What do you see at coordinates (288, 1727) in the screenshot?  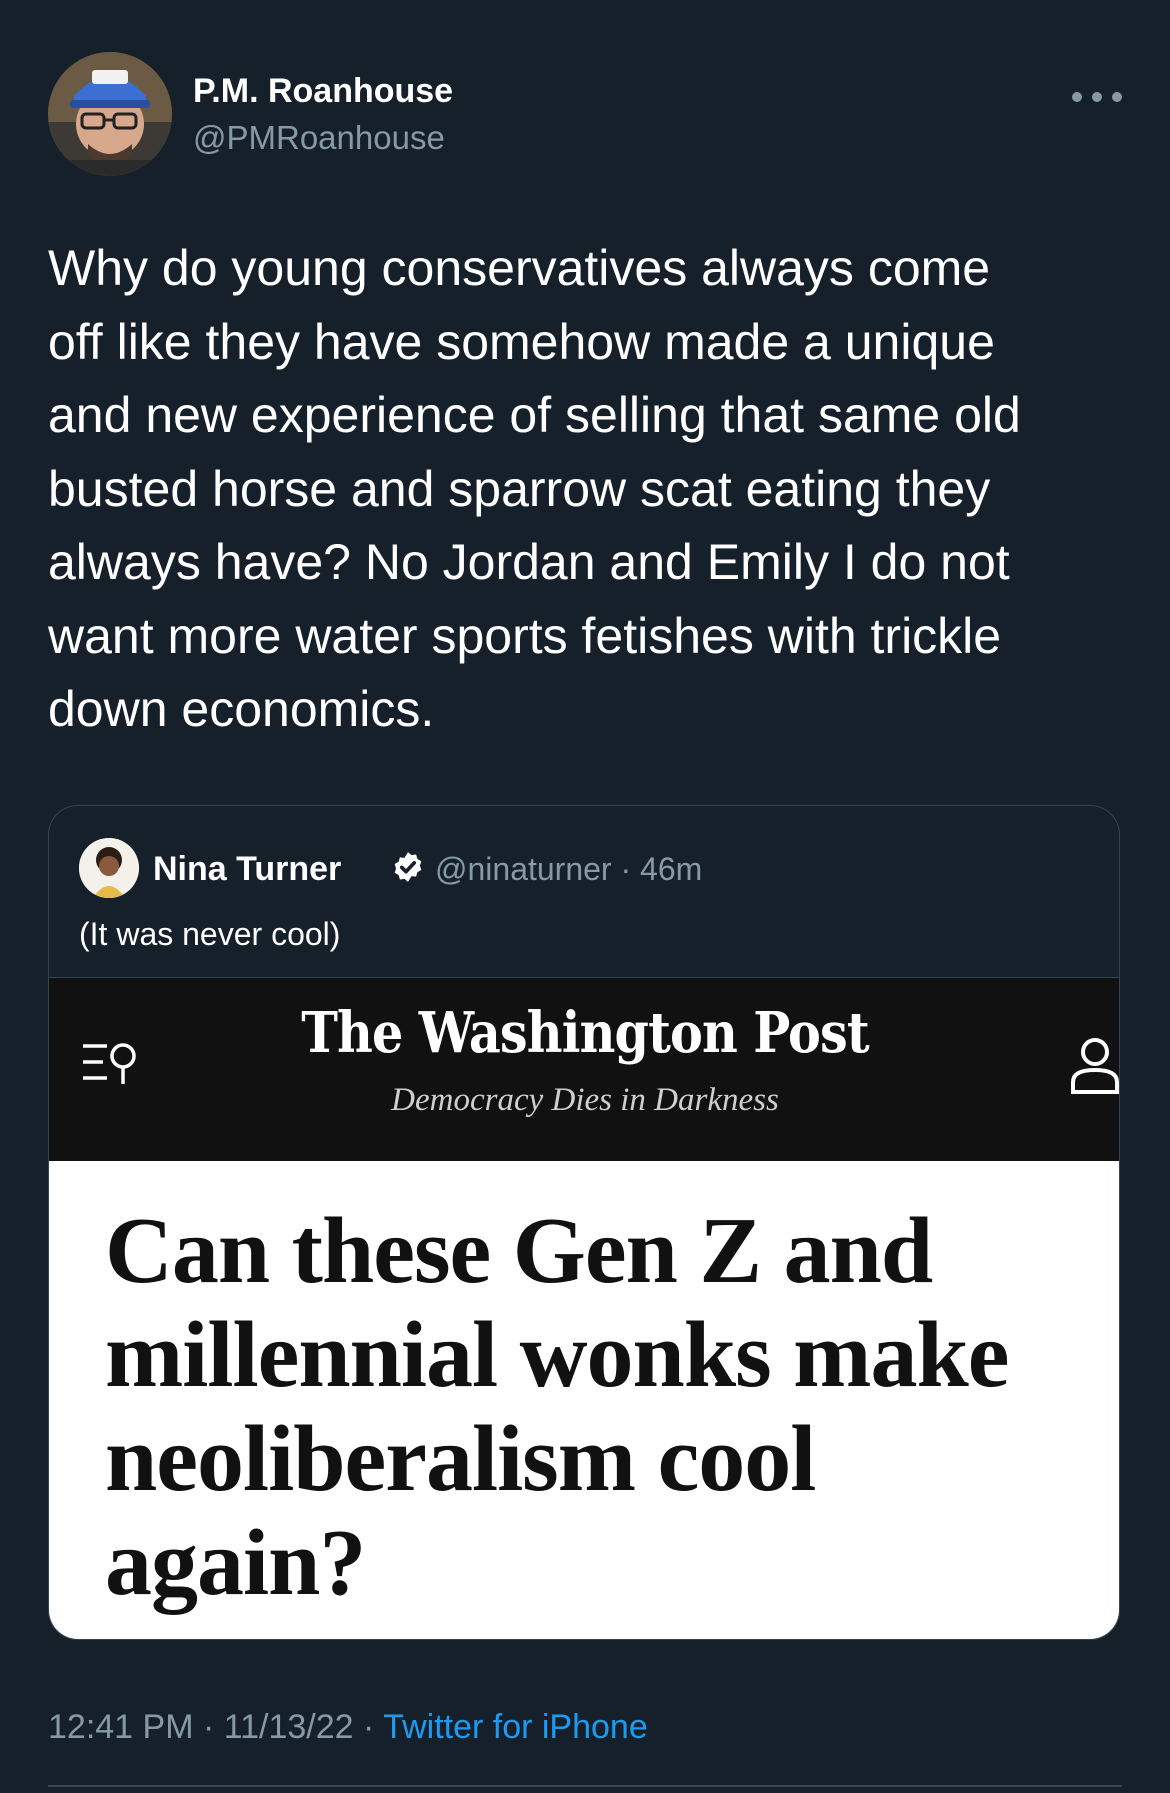 I see `tweet-date: 11/13/22` at bounding box center [288, 1727].